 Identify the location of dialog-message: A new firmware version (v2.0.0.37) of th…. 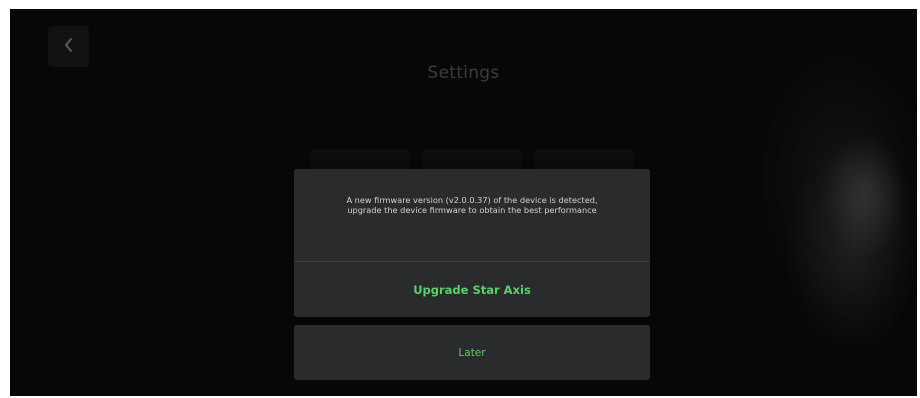
(472, 205).